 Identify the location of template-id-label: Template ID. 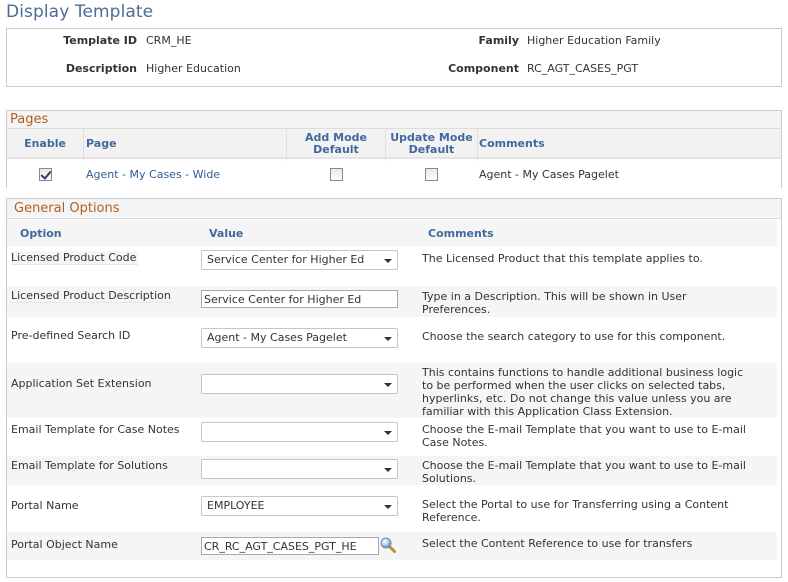
(100, 40).